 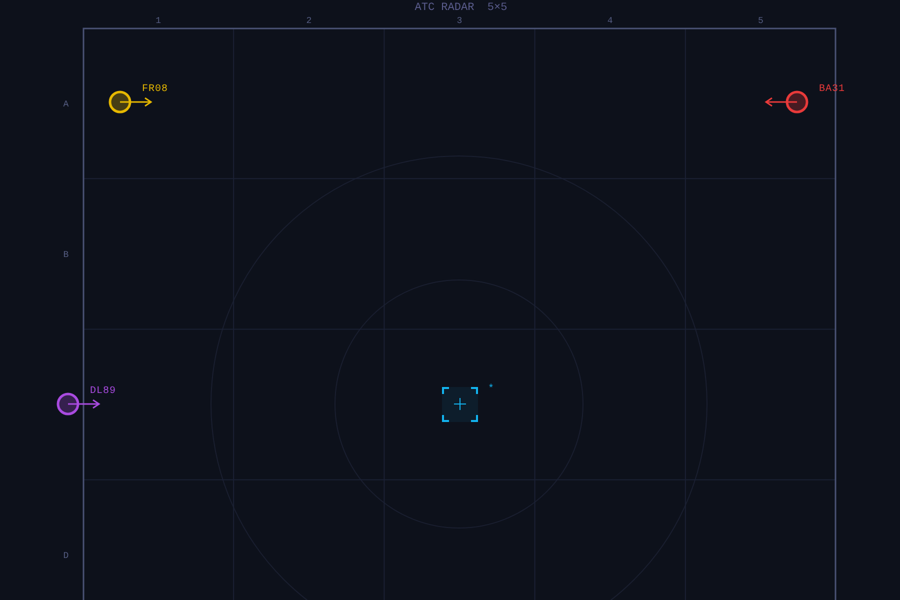 What do you see at coordinates (610, 21) in the screenshot?
I see `column-label: 4` at bounding box center [610, 21].